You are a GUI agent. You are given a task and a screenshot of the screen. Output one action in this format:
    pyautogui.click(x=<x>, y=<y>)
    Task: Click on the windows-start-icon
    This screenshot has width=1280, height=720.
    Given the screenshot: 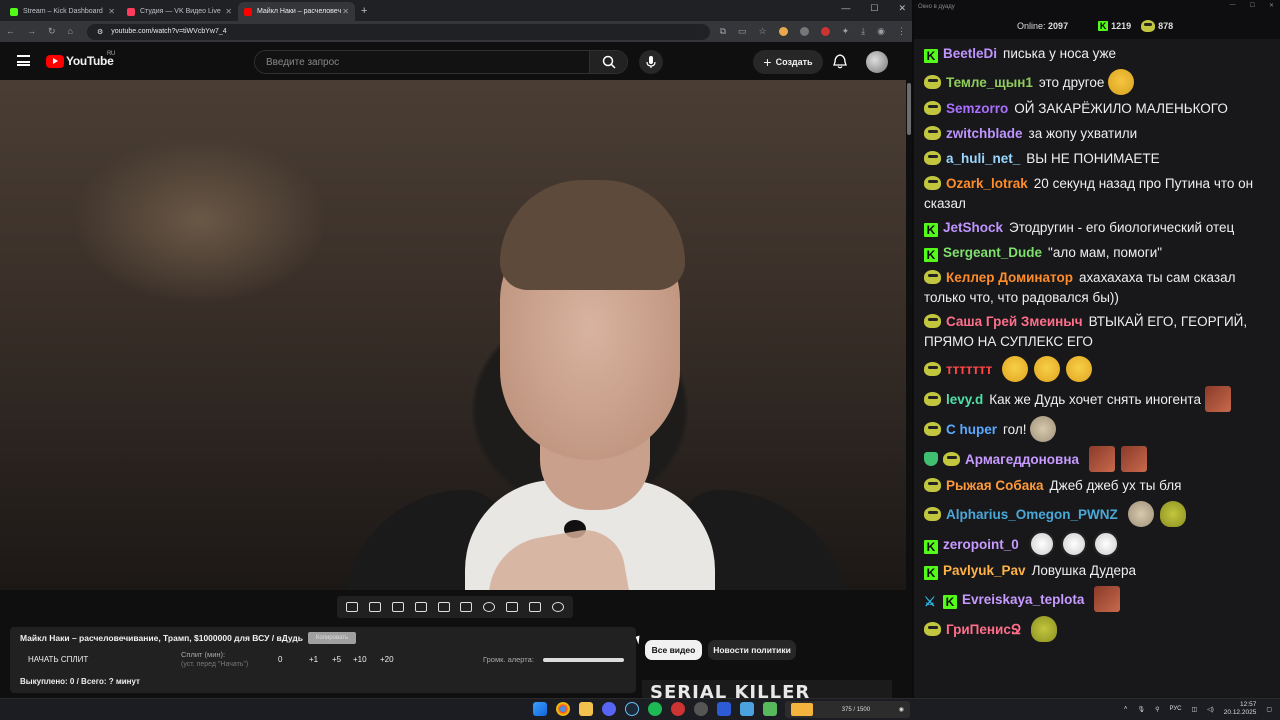 What is the action you would take?
    pyautogui.click(x=540, y=709)
    